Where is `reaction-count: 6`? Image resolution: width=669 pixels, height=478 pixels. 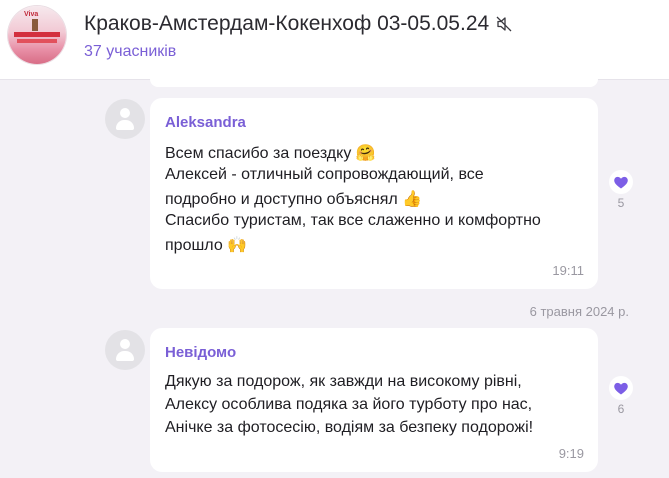
reaction-count: 6 is located at coordinates (621, 409).